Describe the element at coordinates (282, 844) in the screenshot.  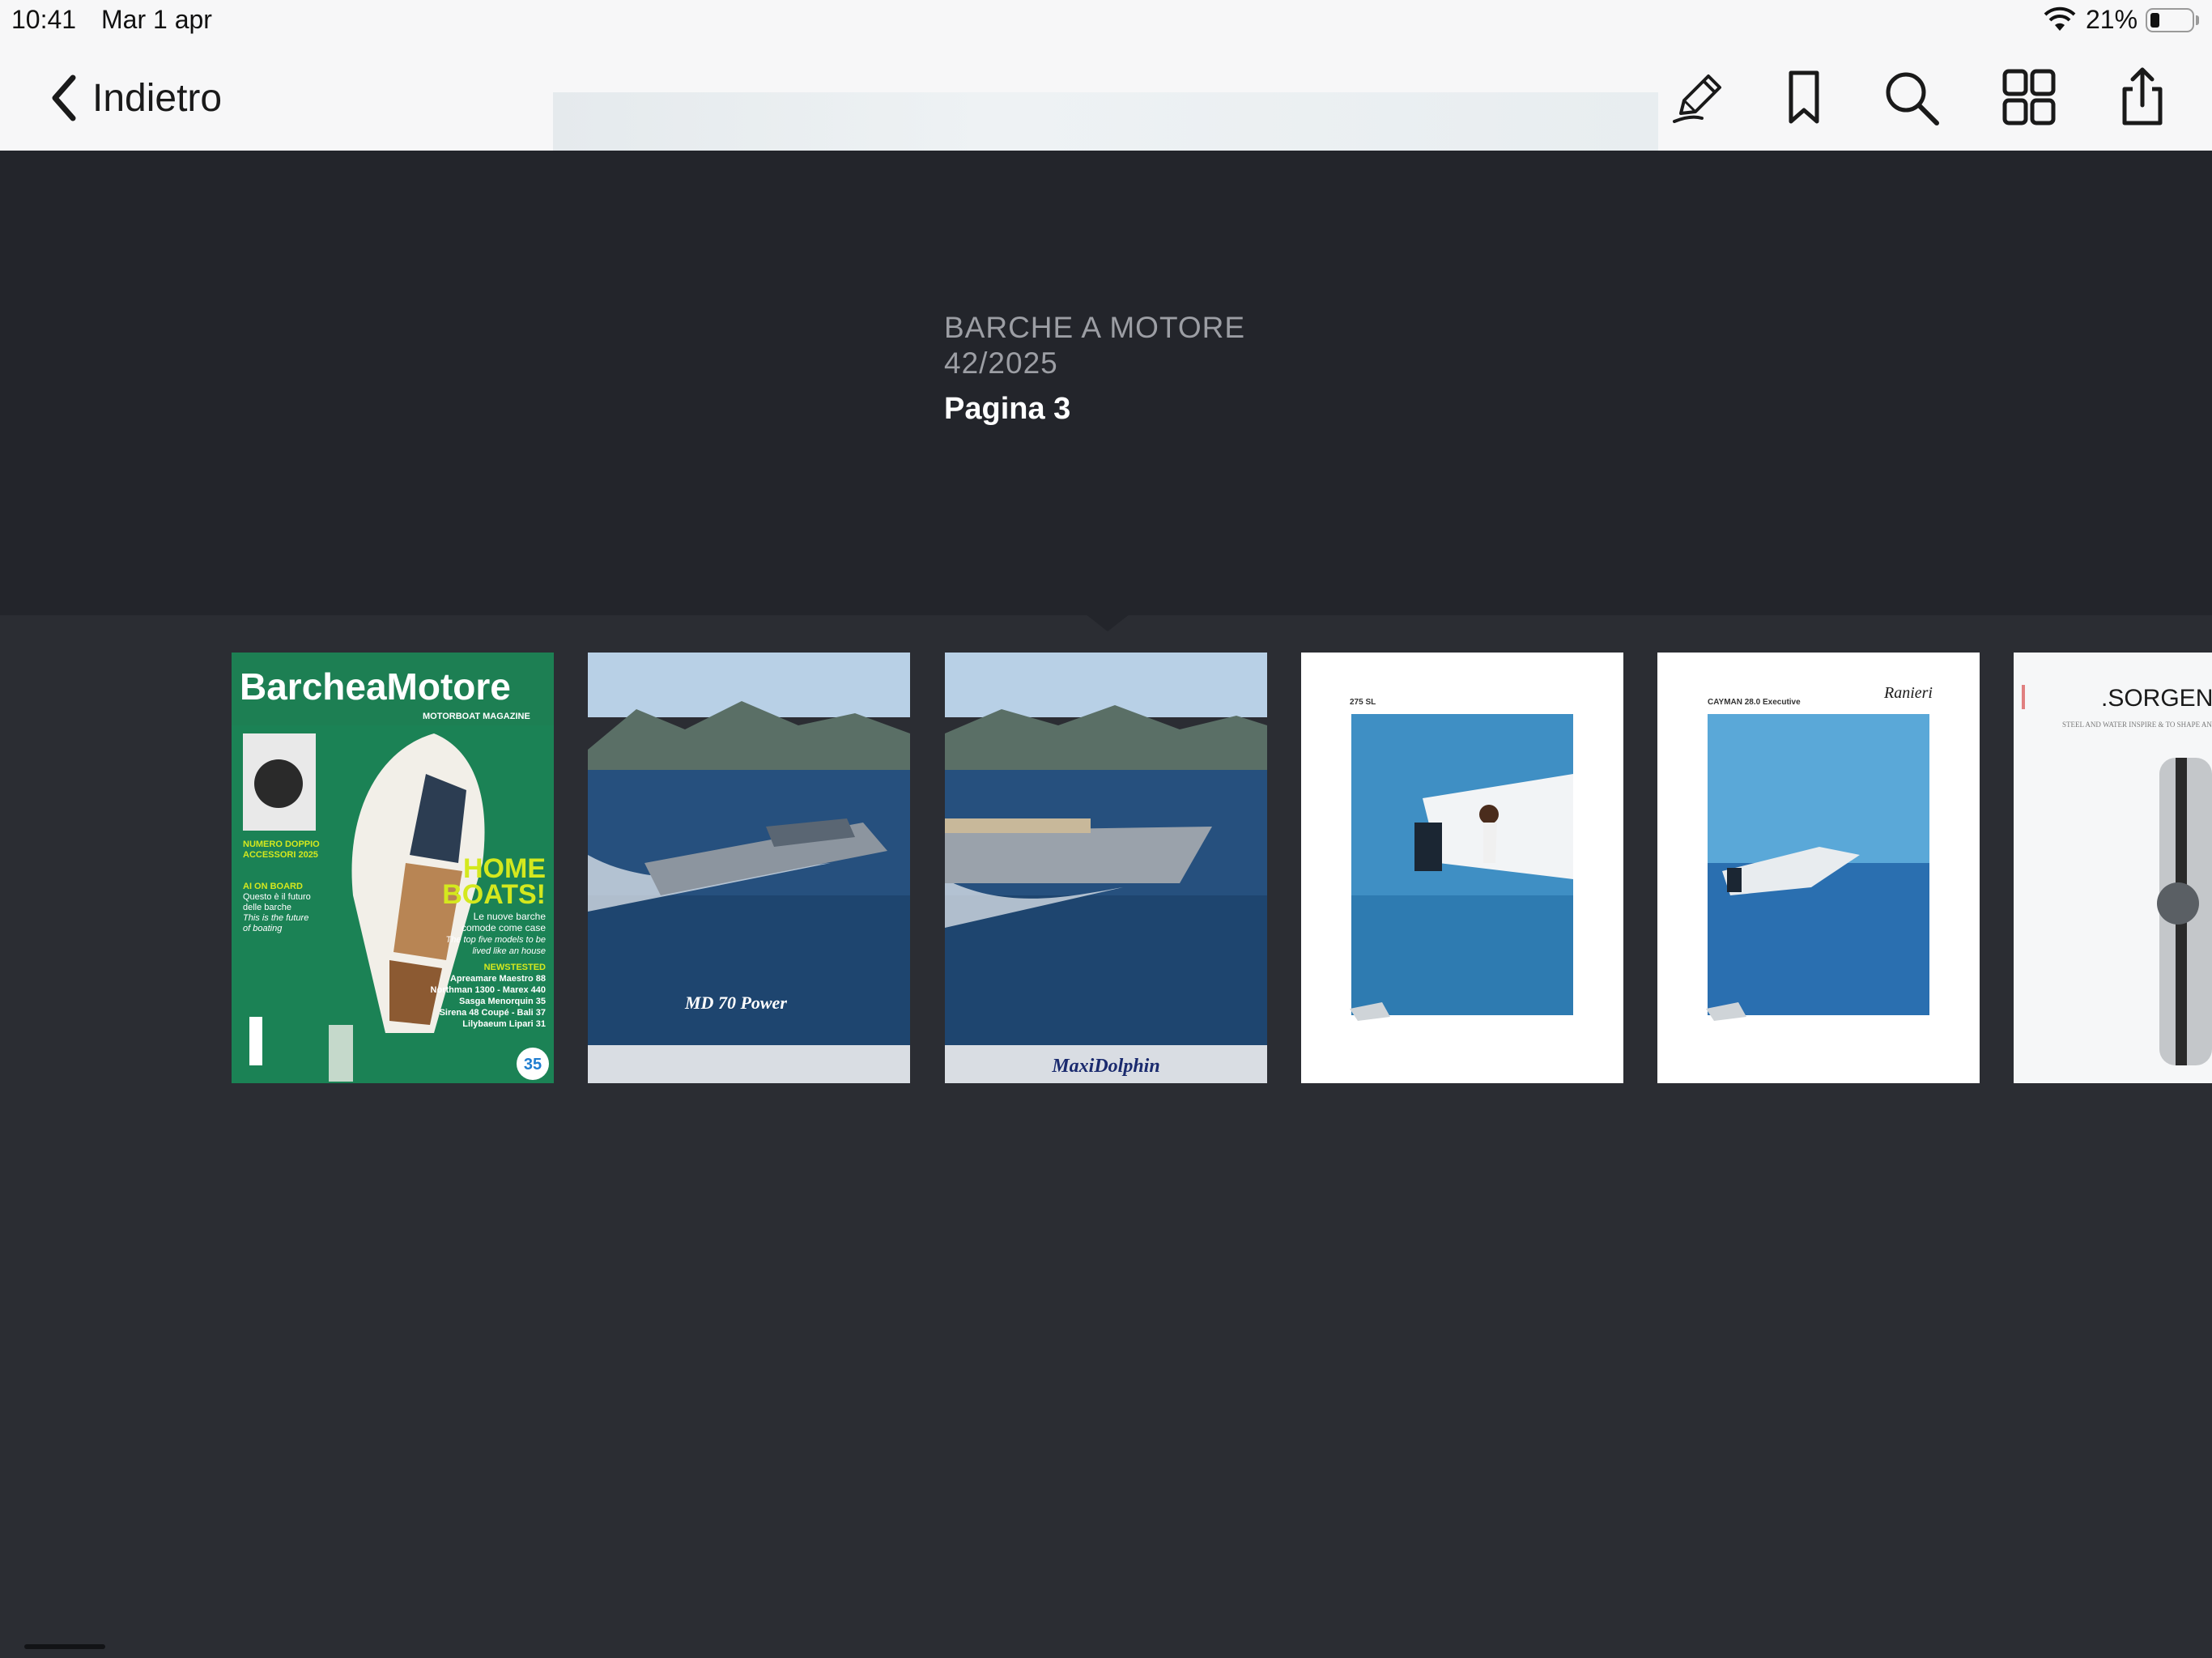
I see `svg-text: NUMERO DOPPIO` at that location.